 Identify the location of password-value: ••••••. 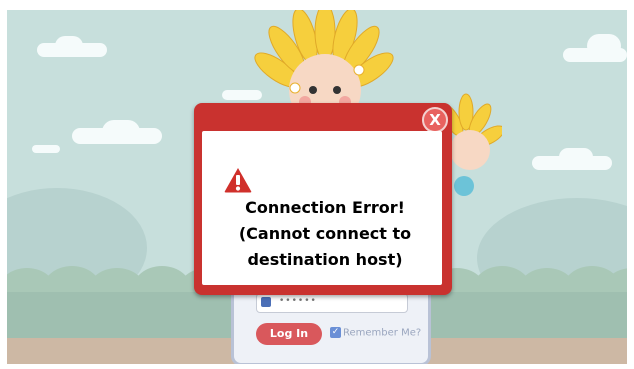
(298, 301).